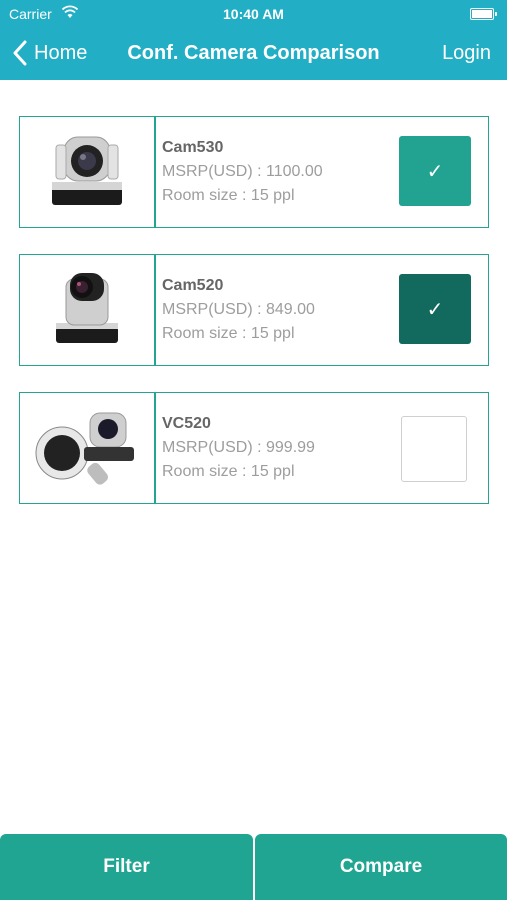  I want to click on battery-icon, so click(483, 14).